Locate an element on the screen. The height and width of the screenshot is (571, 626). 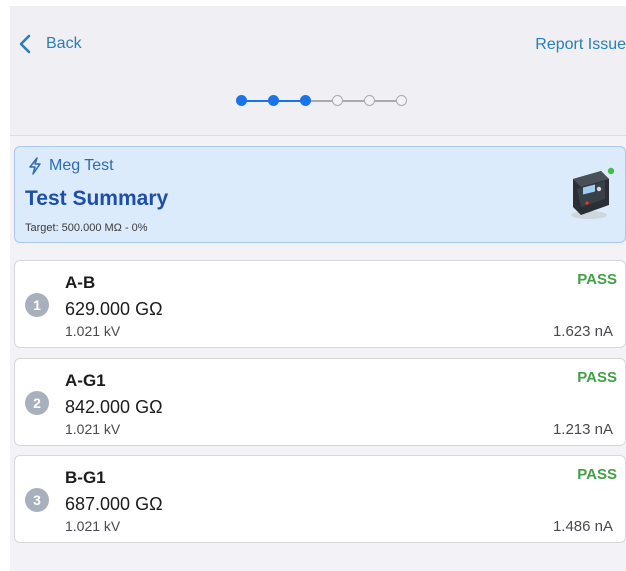
test-type-label: Meg Test is located at coordinates (81, 165).